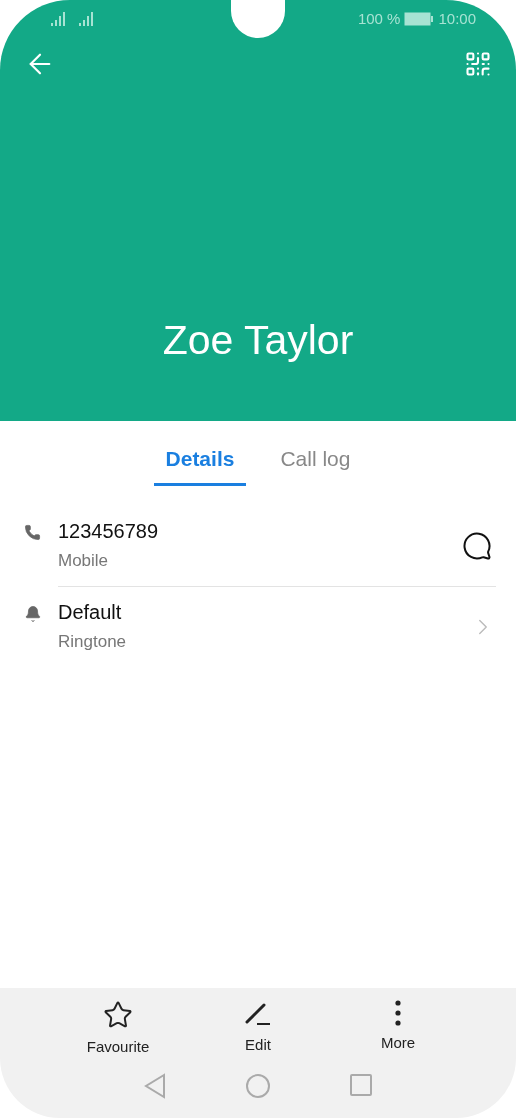  I want to click on detail-label: Mobile, so click(84, 560).